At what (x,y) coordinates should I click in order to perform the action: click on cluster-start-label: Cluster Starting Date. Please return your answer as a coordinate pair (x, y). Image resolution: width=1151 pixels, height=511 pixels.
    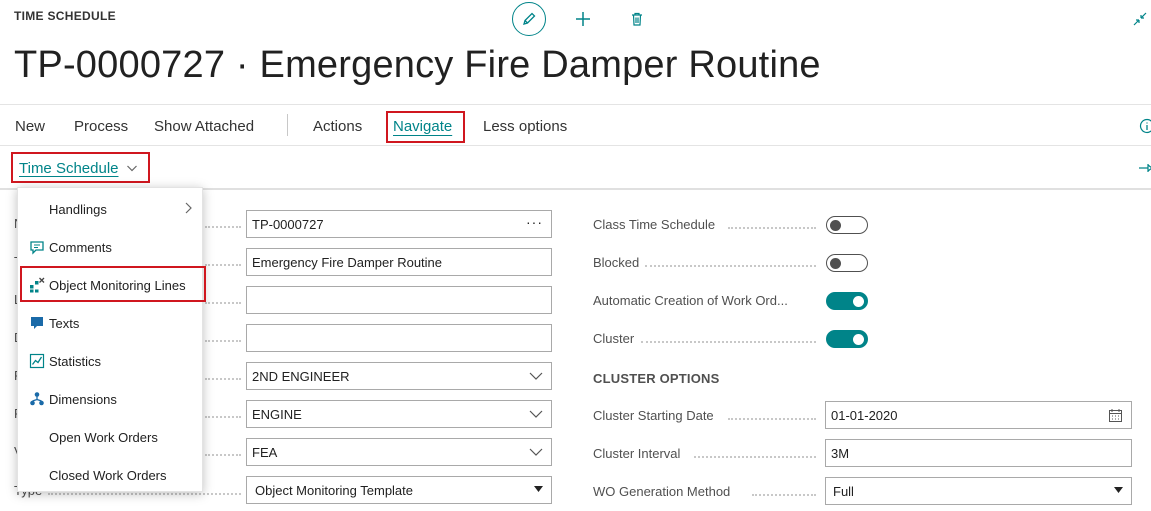
    Looking at the image, I should click on (653, 415).